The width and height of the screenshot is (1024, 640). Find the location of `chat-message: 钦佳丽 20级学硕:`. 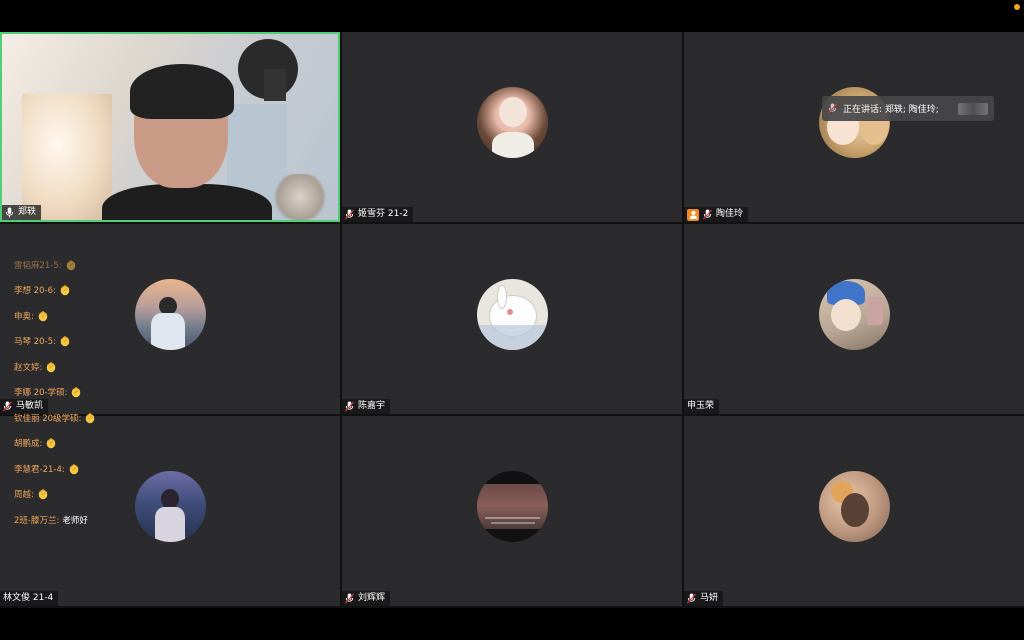

chat-message: 钦佳丽 20级学硕: is located at coordinates (84, 418).